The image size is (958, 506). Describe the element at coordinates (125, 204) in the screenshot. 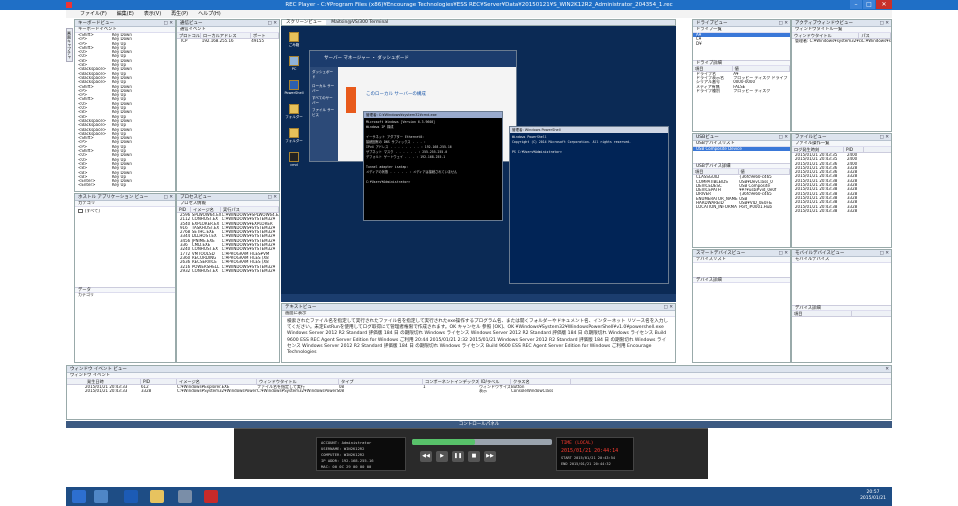

I see `panel-subtitle: カテゴリ` at that location.